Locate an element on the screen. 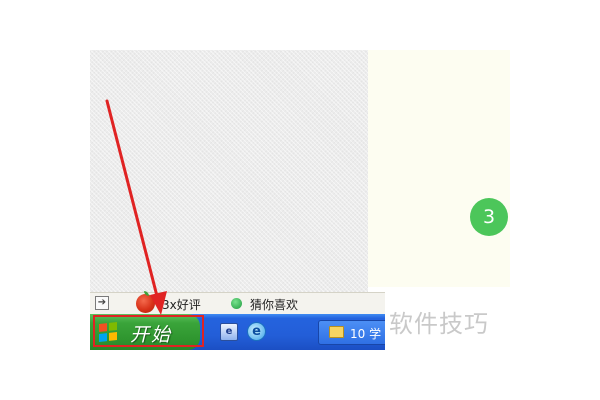  taskbar-item-label: 10 学 is located at coordinates (366, 334).